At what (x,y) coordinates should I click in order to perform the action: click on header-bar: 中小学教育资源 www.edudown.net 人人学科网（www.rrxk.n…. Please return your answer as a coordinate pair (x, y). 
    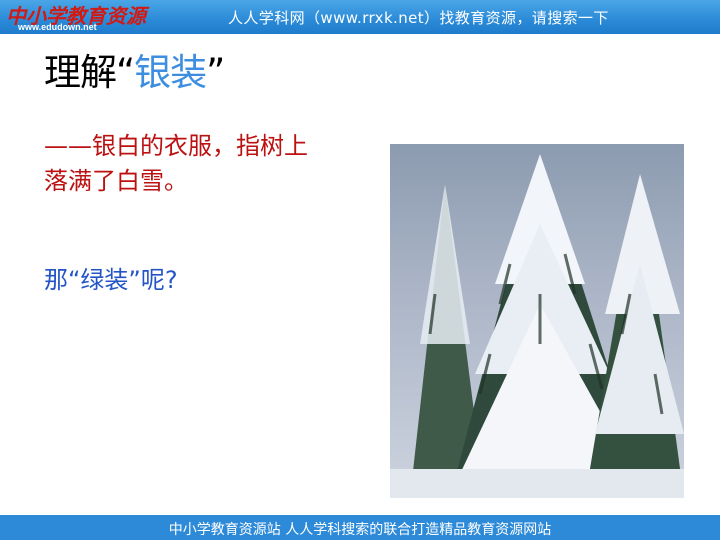
    Looking at the image, I should click on (360, 17).